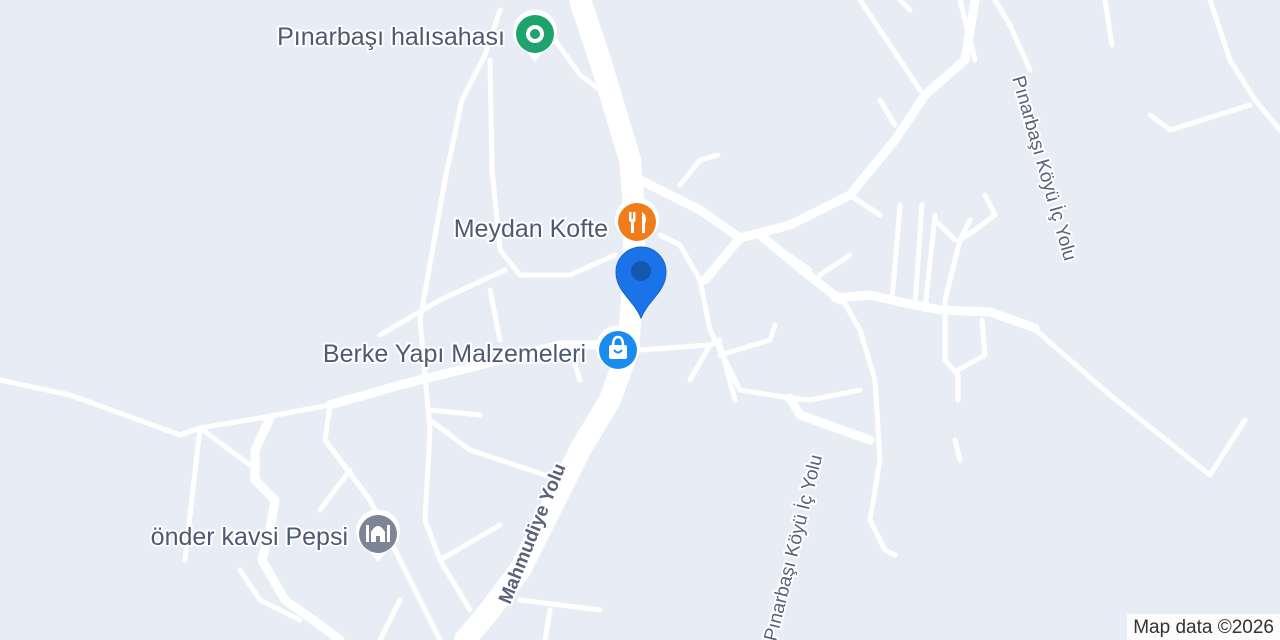 This screenshot has width=1280, height=640. What do you see at coordinates (454, 354) in the screenshot?
I see `poi-label: Berke Yapı Malzemeleri` at bounding box center [454, 354].